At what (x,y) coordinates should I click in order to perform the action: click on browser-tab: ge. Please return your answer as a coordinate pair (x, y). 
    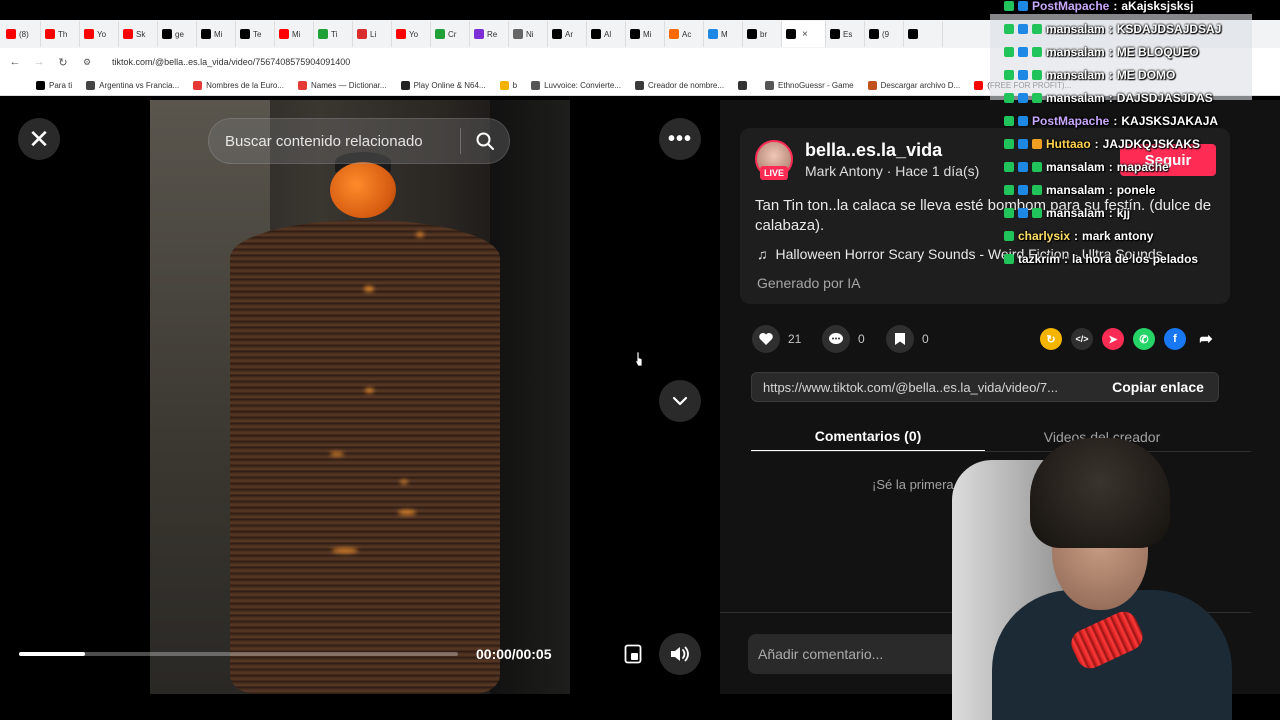
    Looking at the image, I should click on (177, 34).